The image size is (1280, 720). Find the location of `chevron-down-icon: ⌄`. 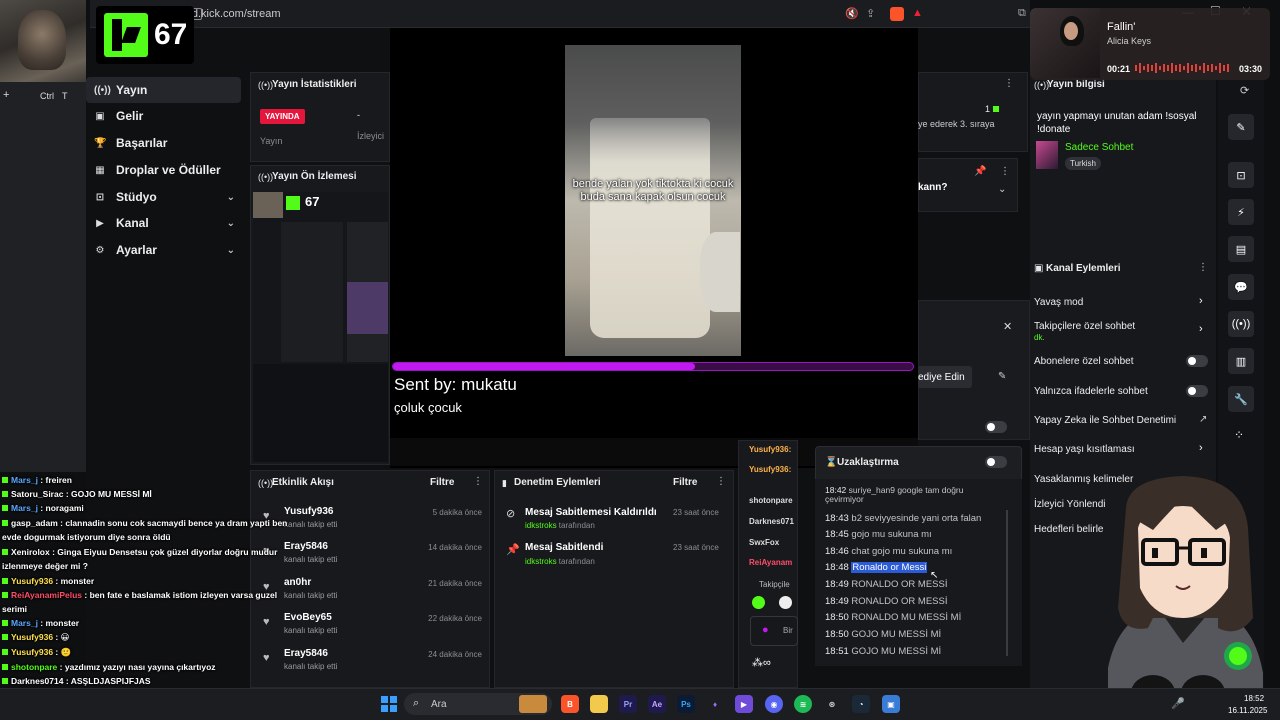

chevron-down-icon: ⌄ is located at coordinates (1002, 189).